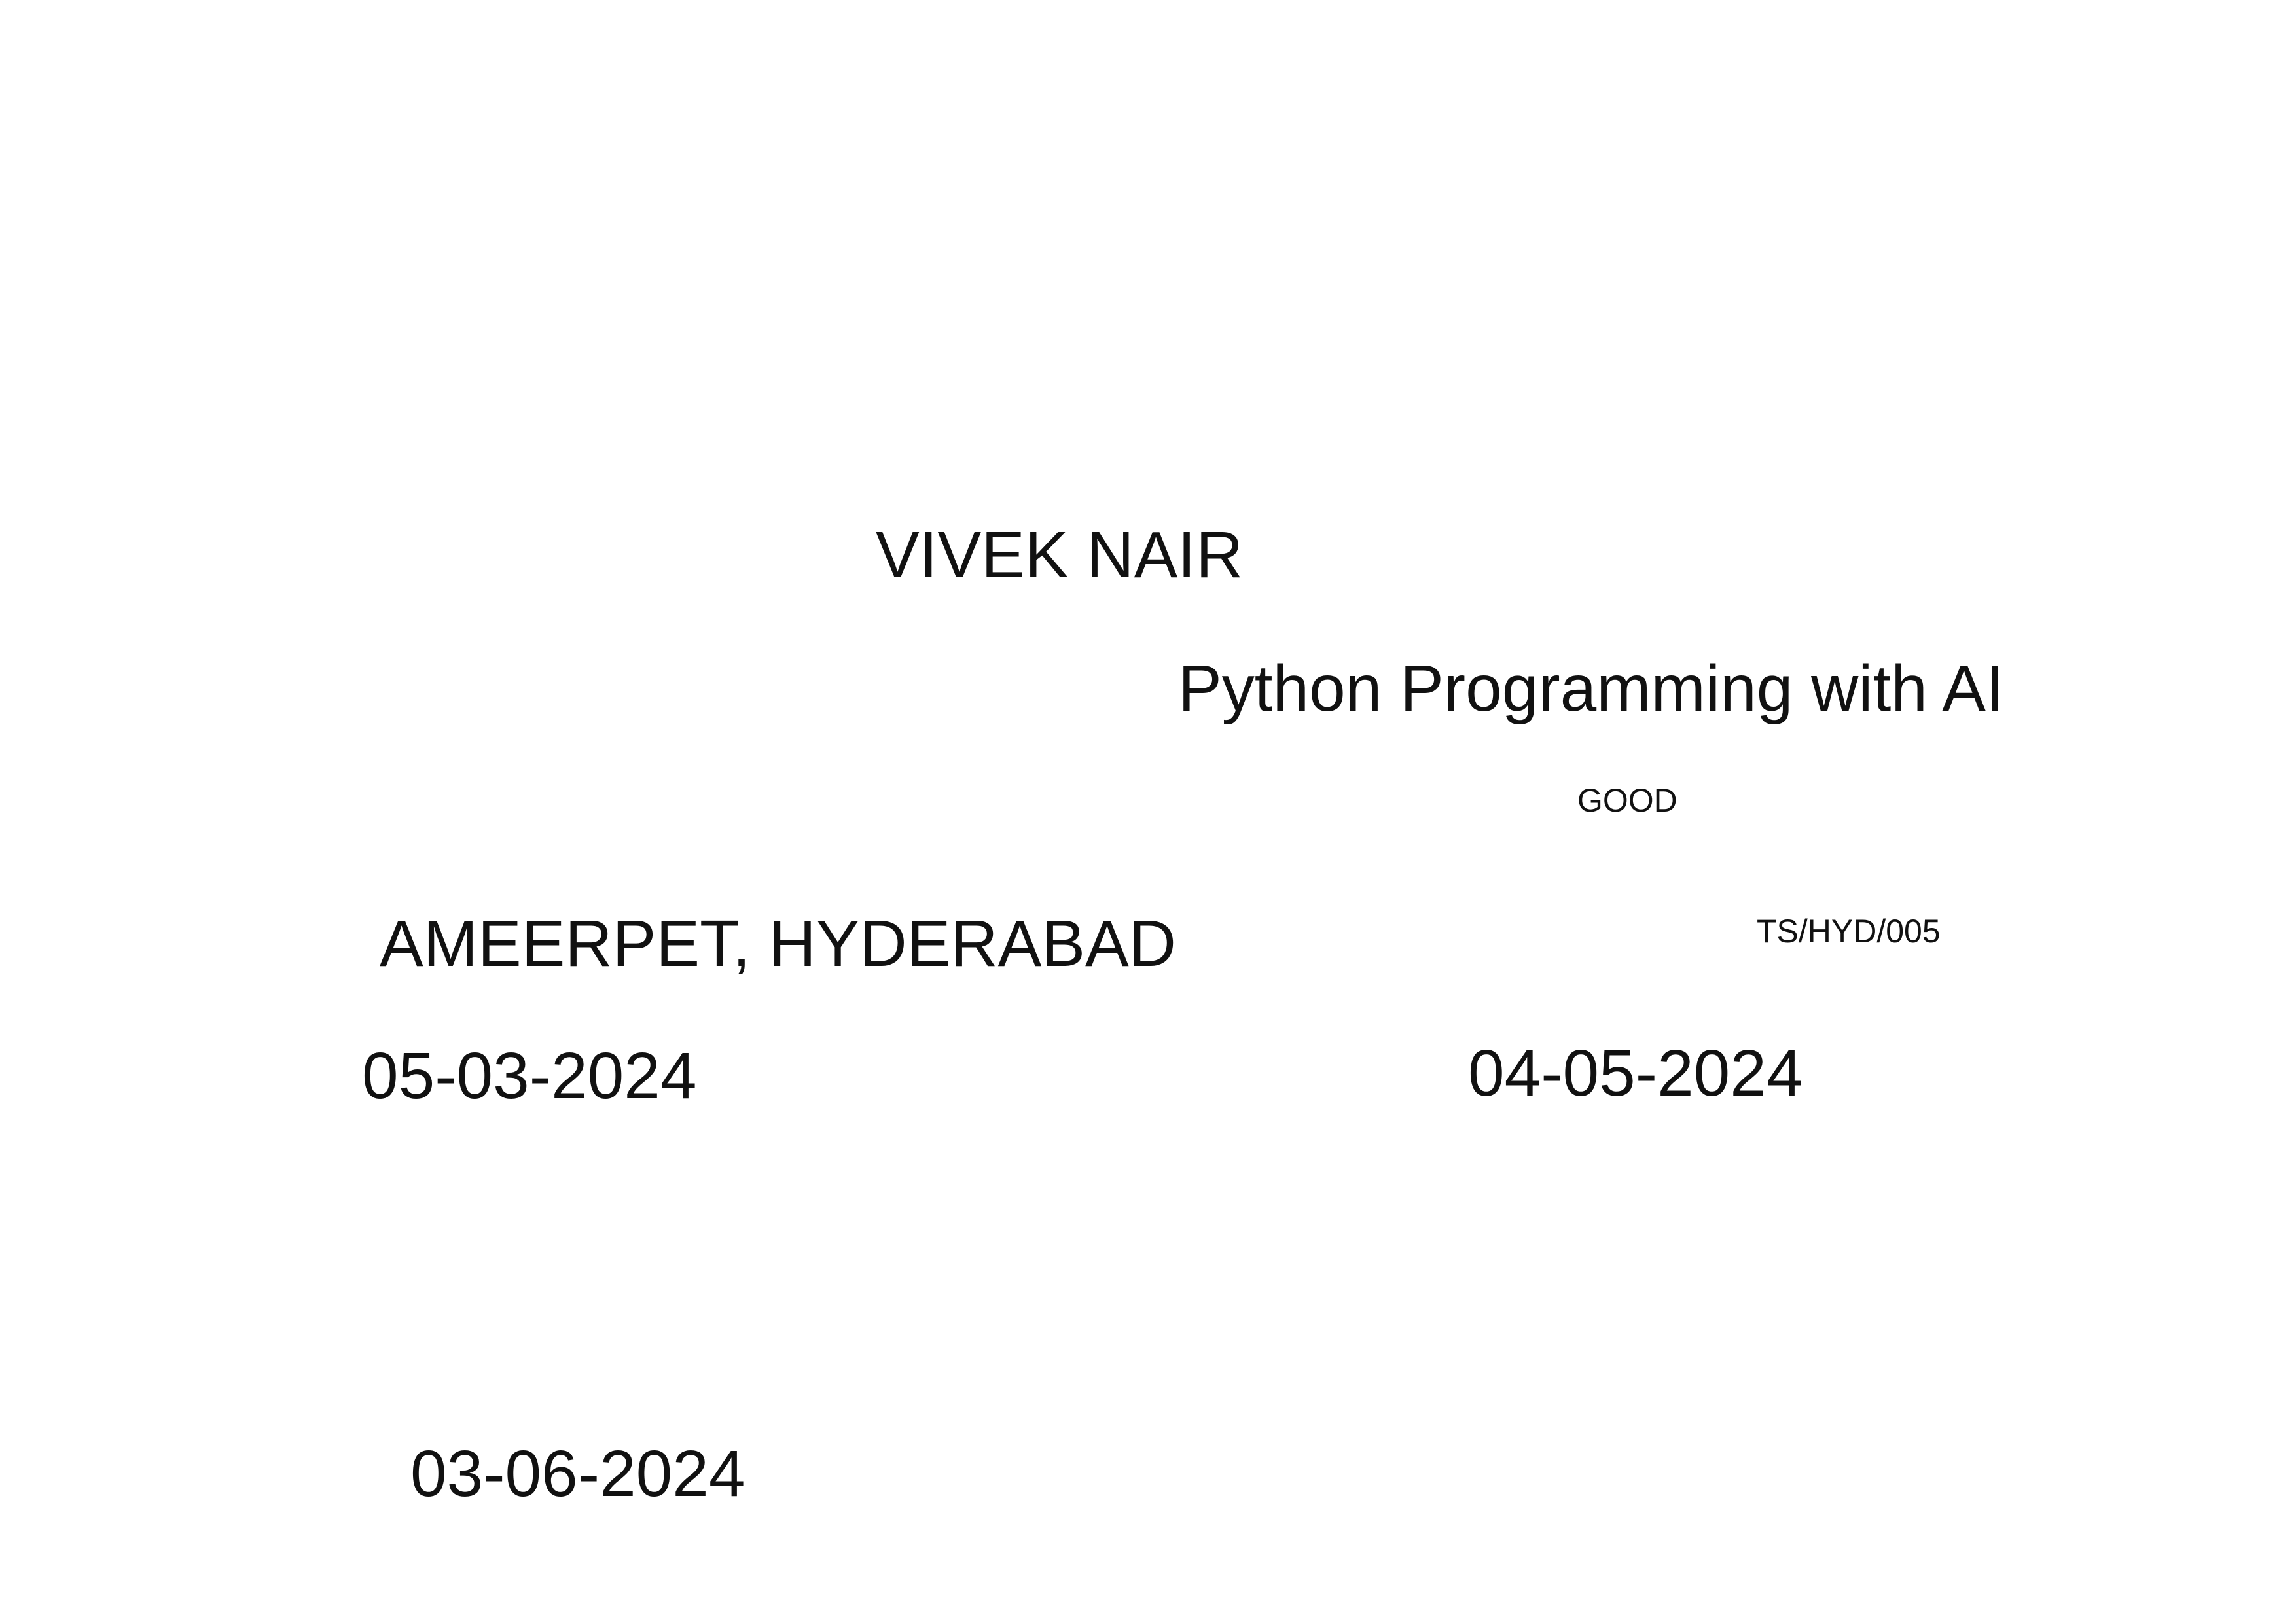 The width and height of the screenshot is (2296, 1623). I want to click on course-title: Python Programming with AI, so click(1591, 688).